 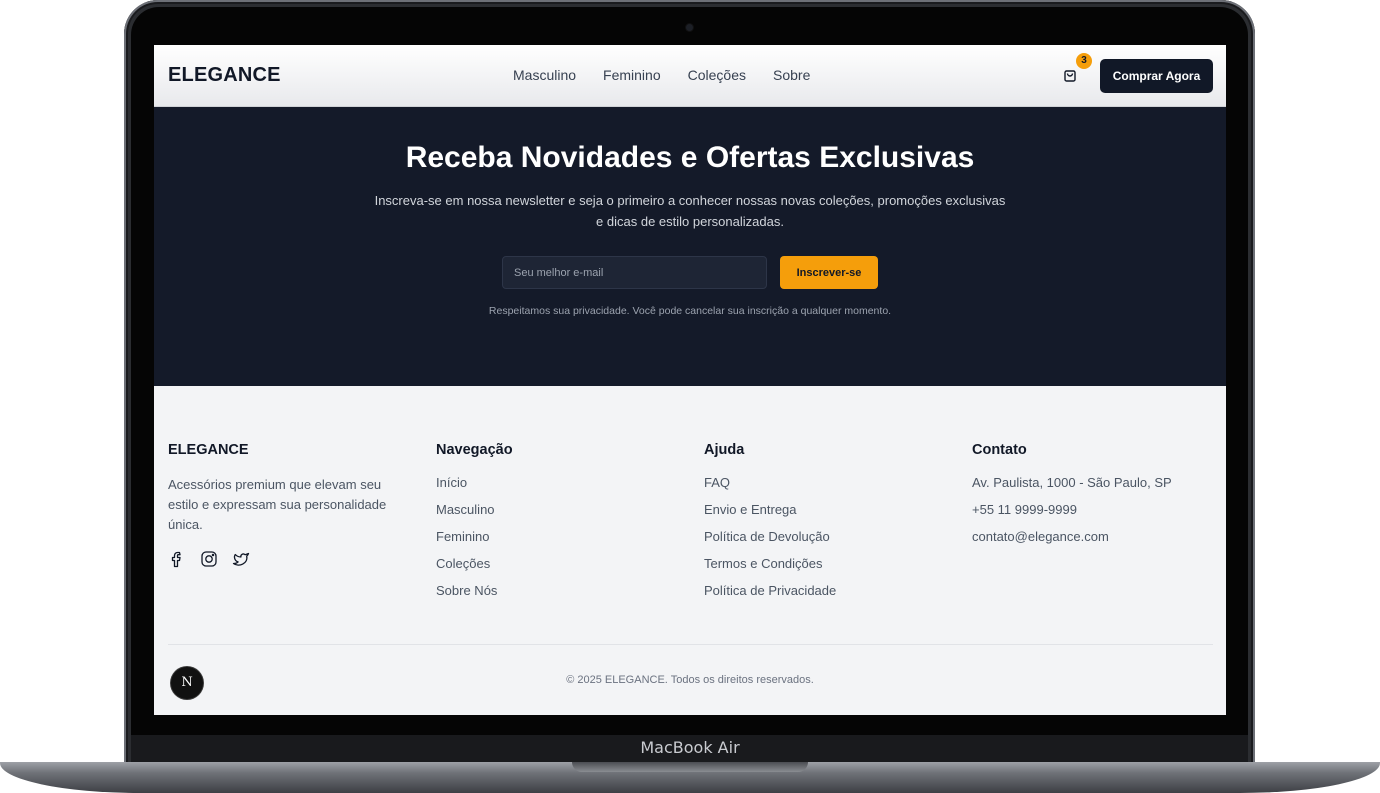 I want to click on footer-help-title: Ajuda, so click(x=724, y=450).